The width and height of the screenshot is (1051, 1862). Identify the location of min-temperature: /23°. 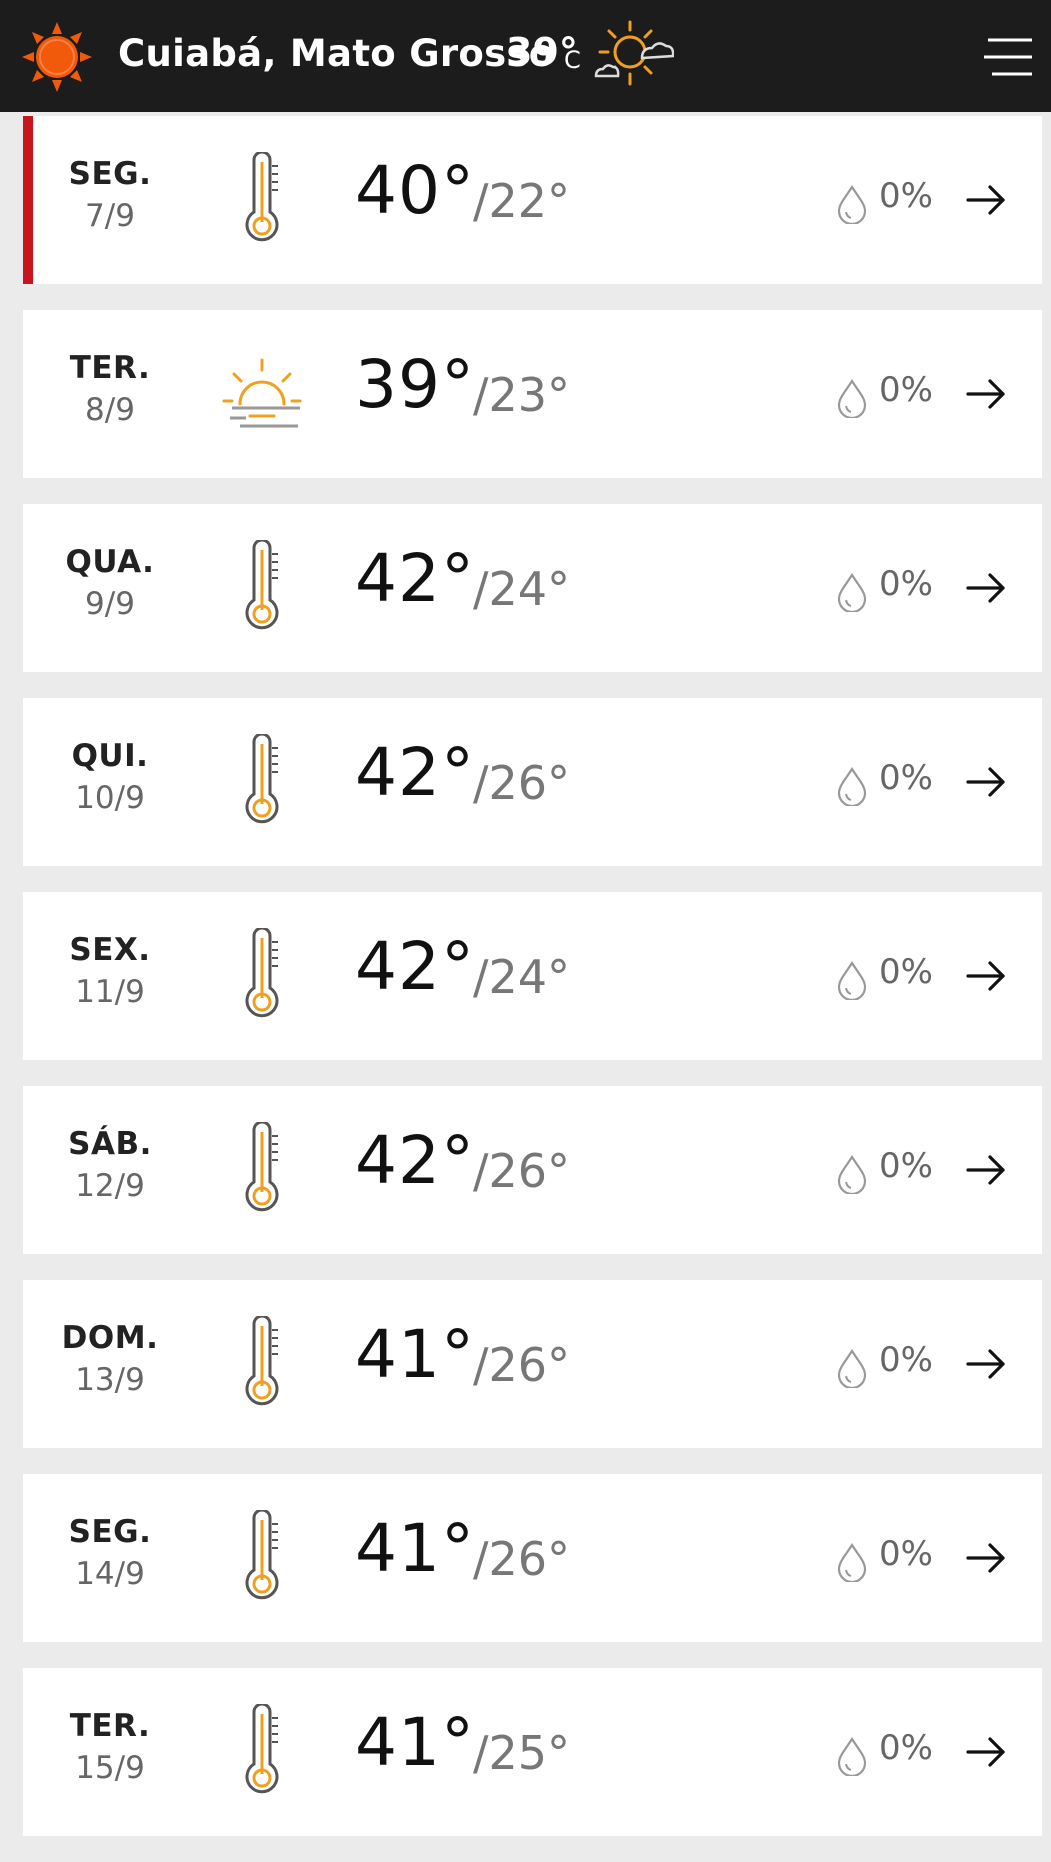
(522, 395).